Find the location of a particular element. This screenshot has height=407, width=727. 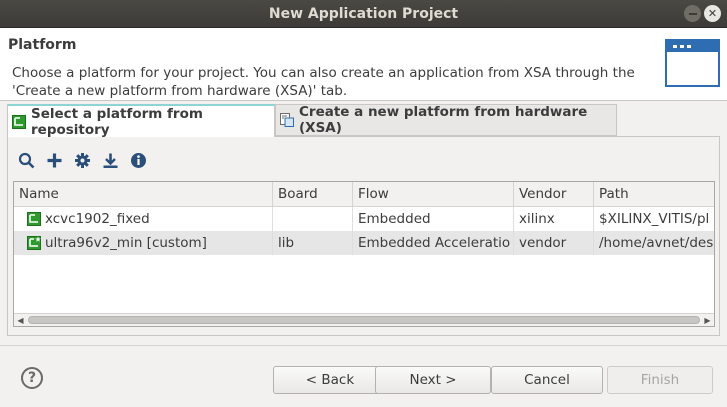

search-button is located at coordinates (26, 160).